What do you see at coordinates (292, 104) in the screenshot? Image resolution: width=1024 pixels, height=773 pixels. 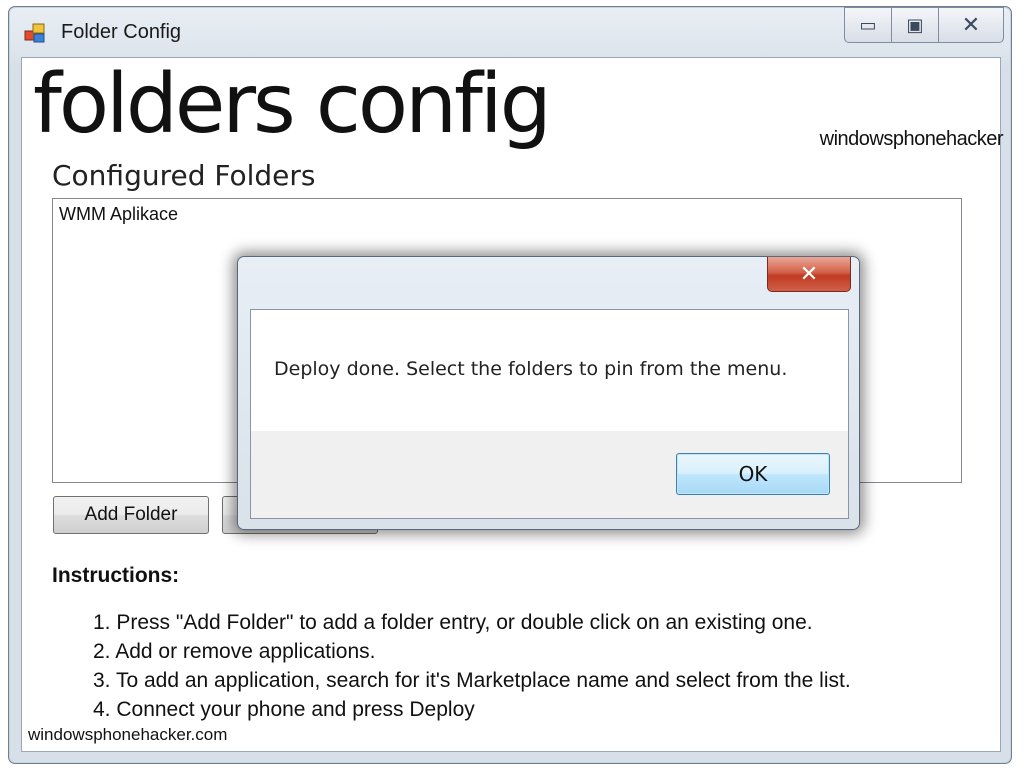 I see `page-title: folders config` at bounding box center [292, 104].